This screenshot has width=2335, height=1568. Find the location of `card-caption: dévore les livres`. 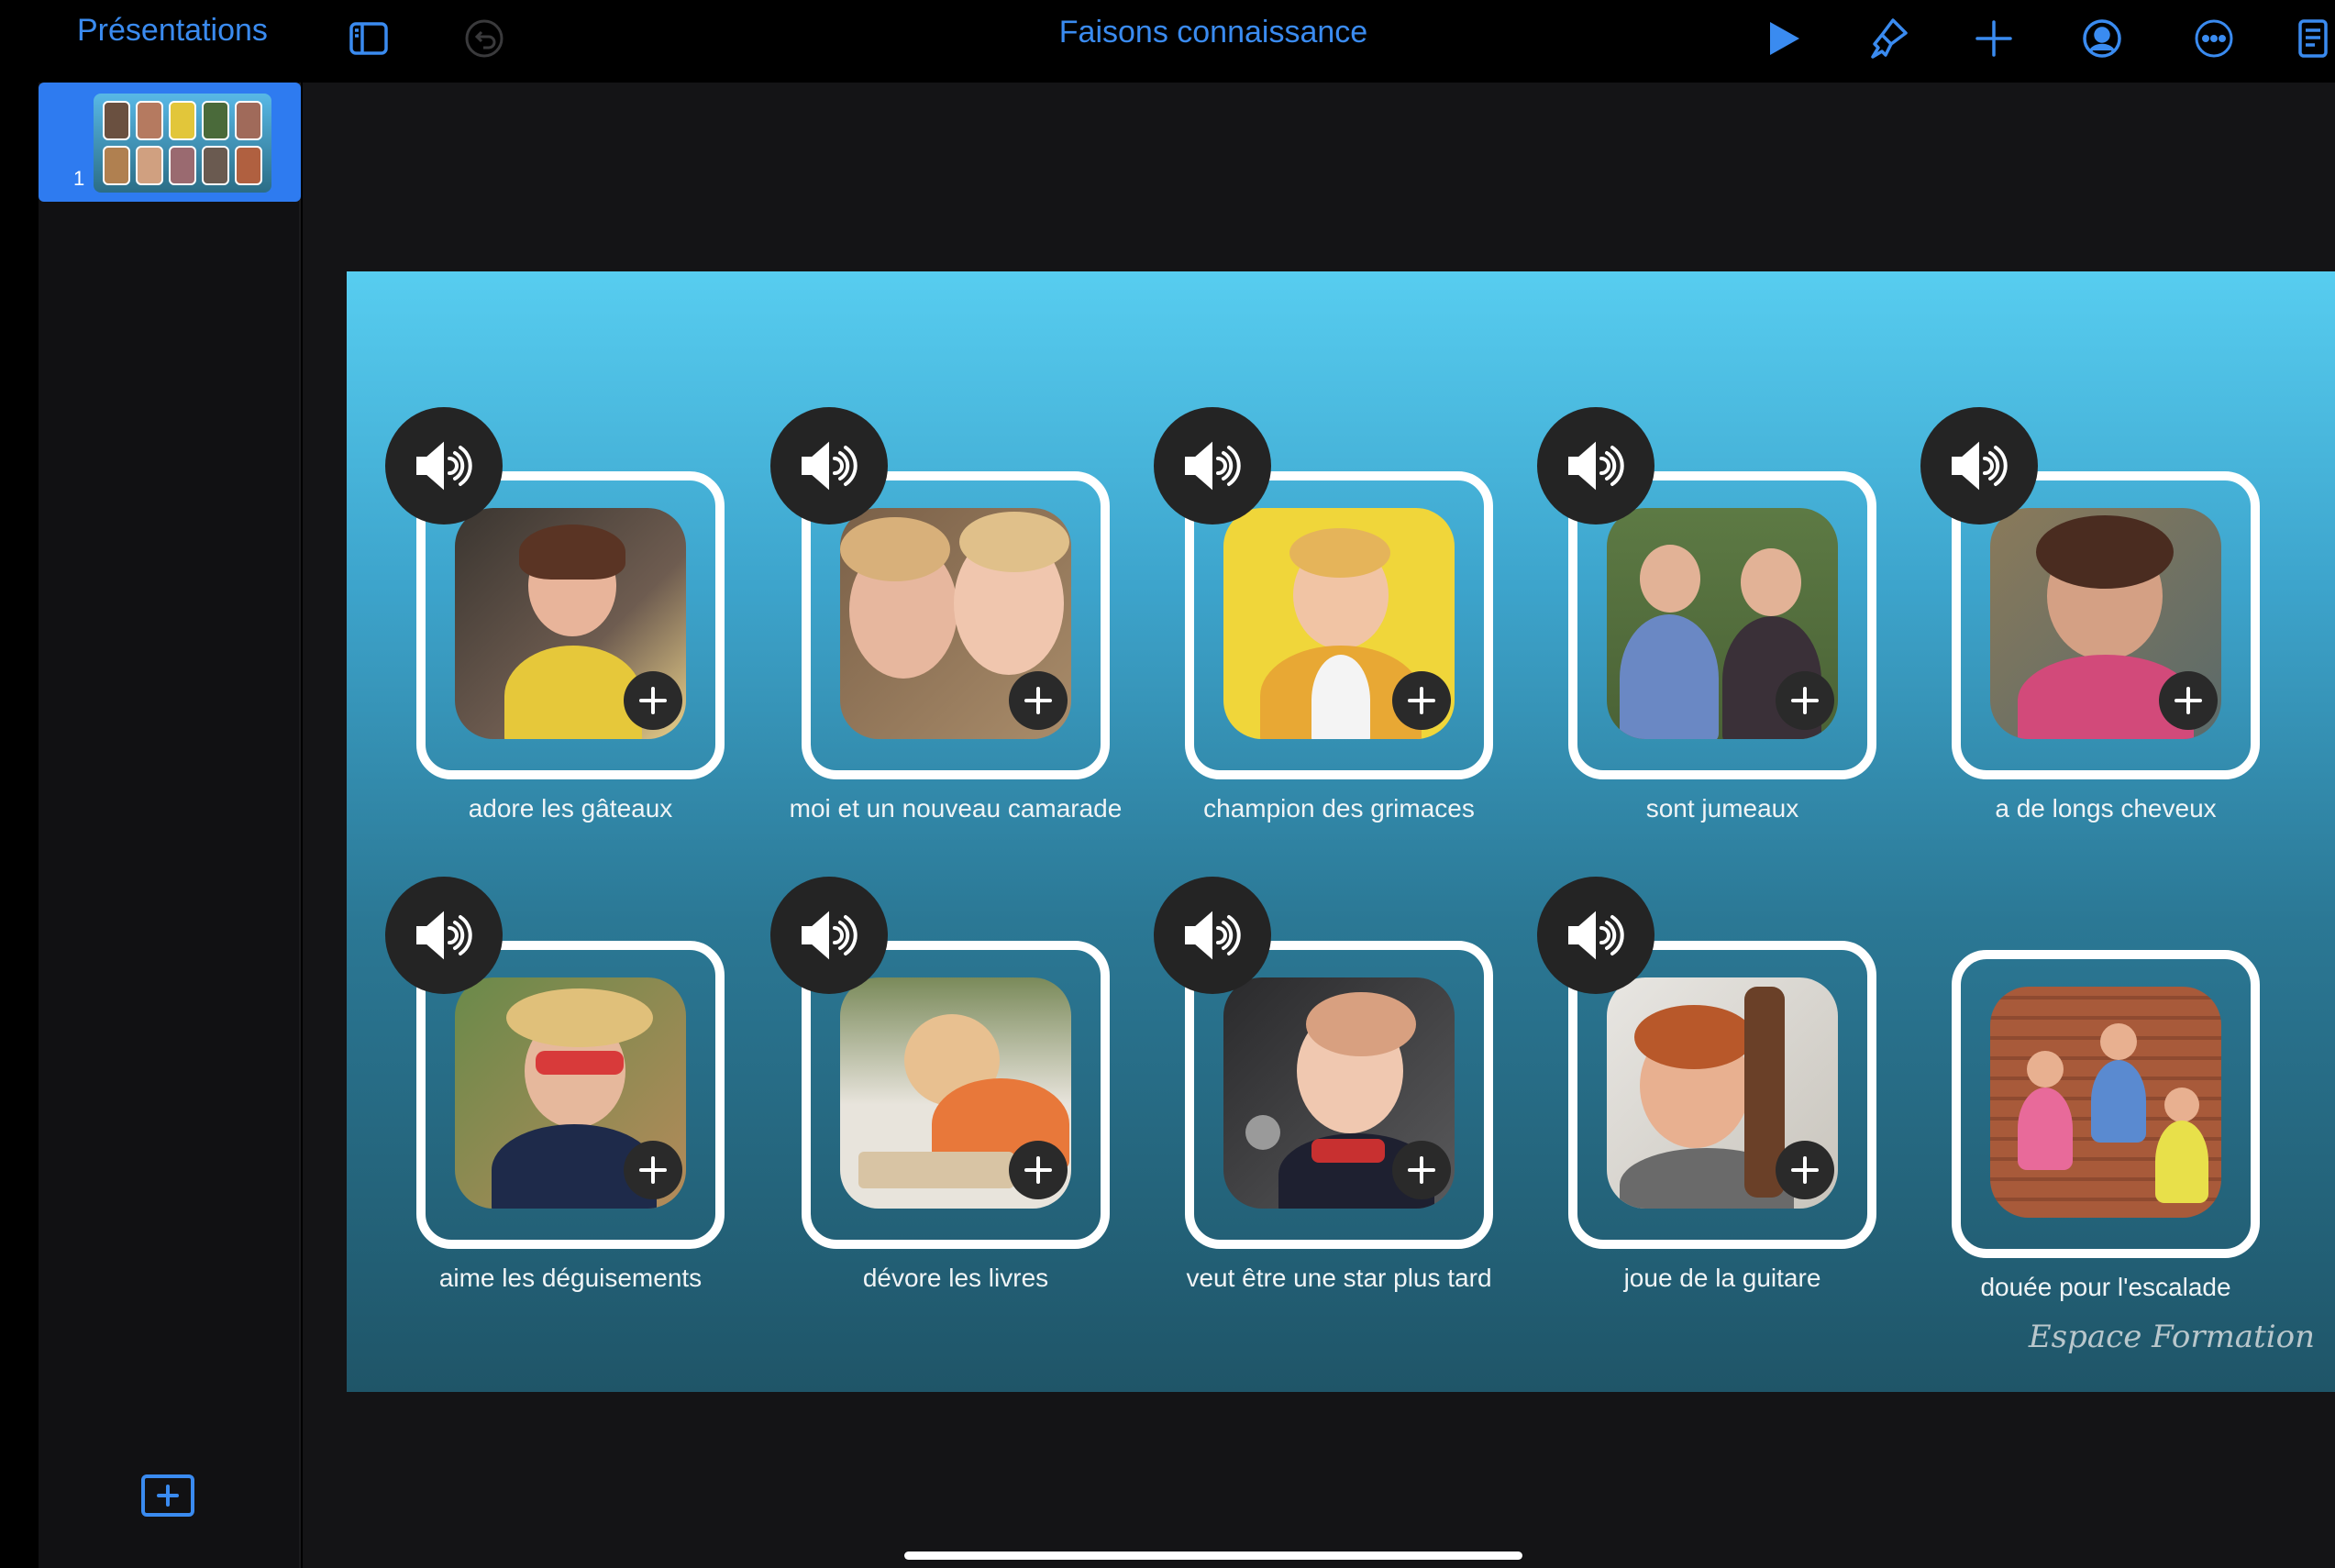

card-caption: dévore les livres is located at coordinates (955, 1278).